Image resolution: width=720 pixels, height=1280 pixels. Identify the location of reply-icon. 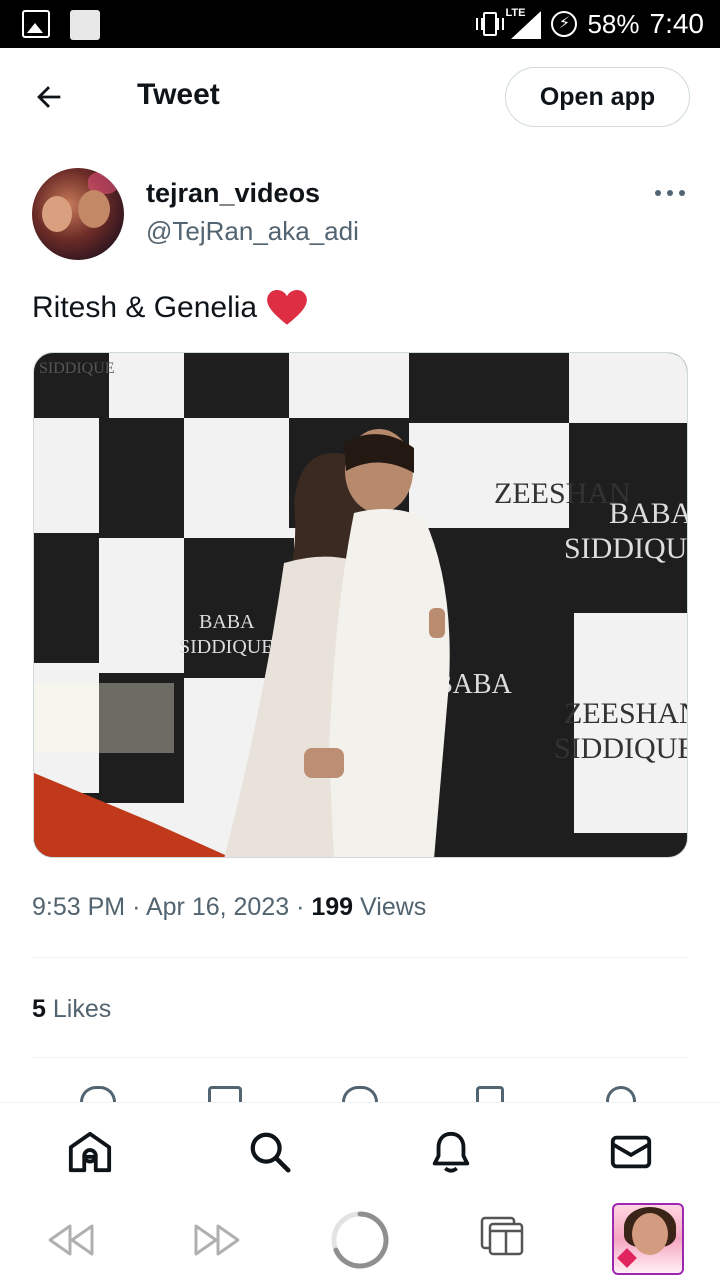
(98, 1094).